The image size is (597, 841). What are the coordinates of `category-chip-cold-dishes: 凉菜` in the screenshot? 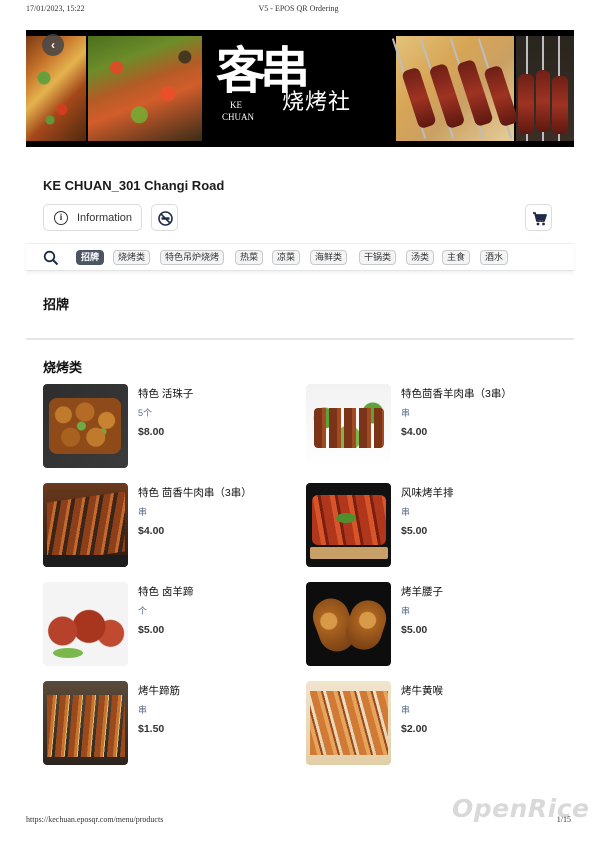 It's located at (286, 257).